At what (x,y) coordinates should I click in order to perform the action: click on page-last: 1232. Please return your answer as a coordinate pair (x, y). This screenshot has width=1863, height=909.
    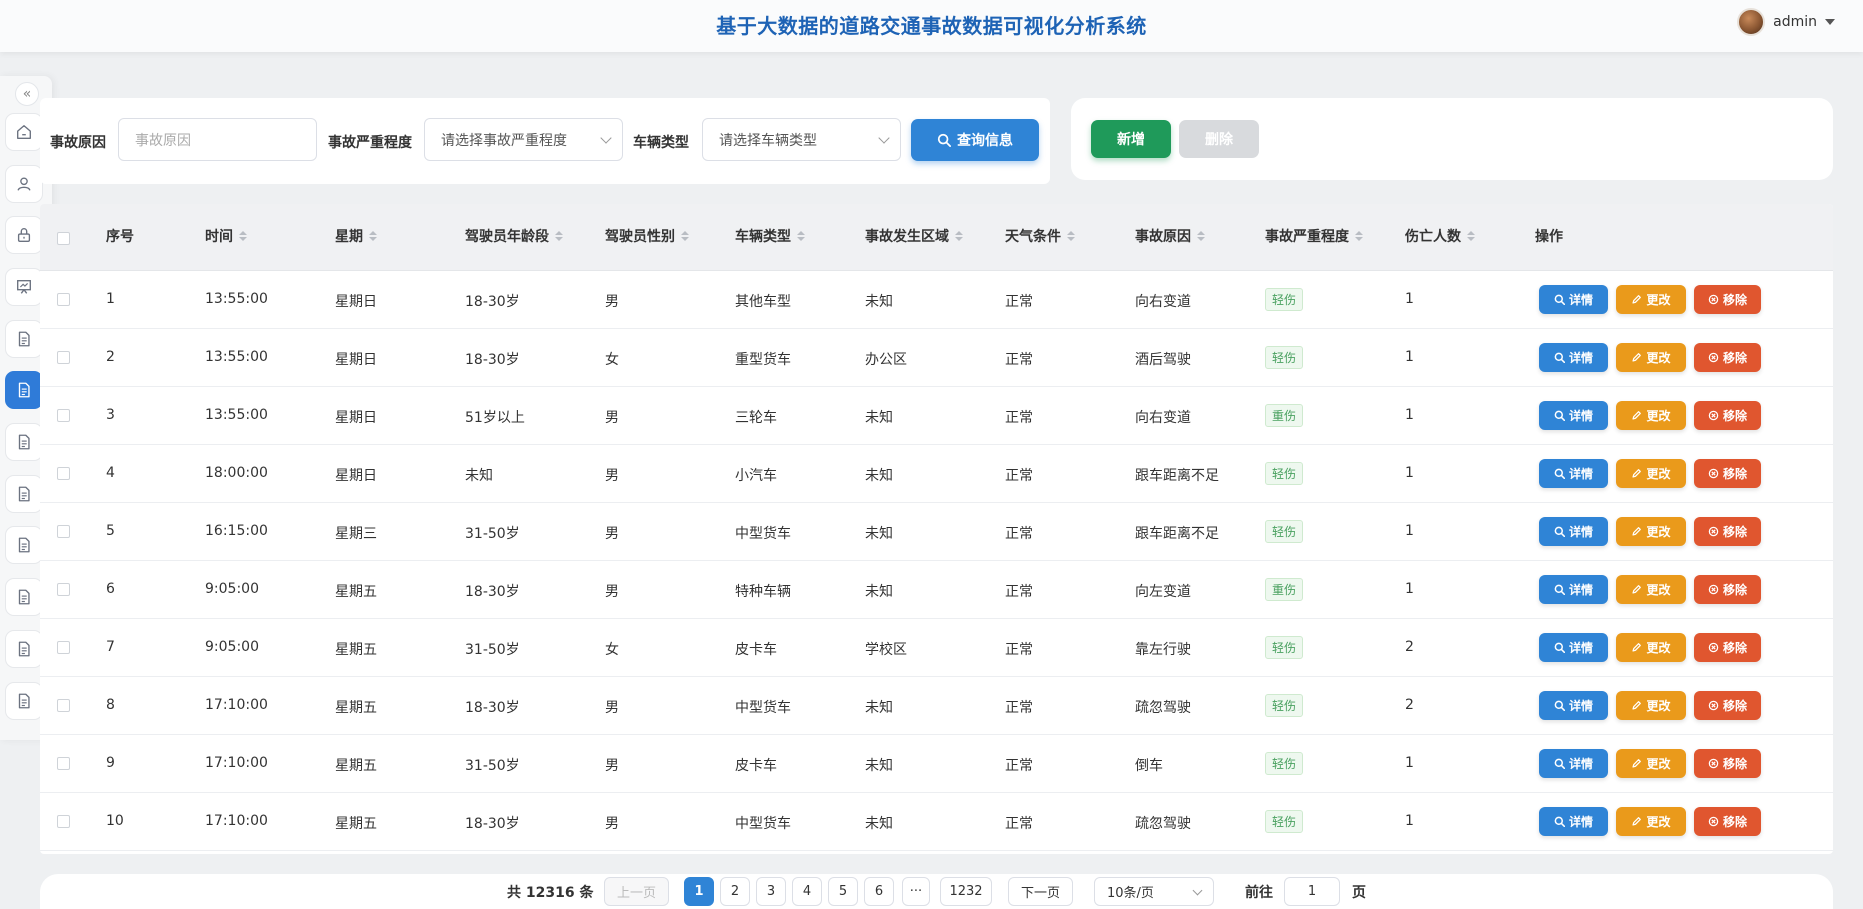
    Looking at the image, I should click on (966, 891).